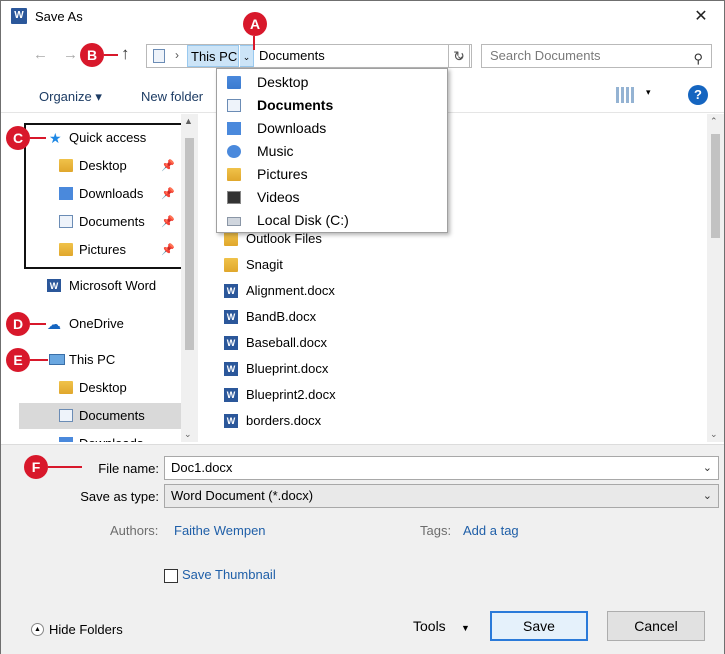 This screenshot has width=725, height=654. What do you see at coordinates (134, 530) in the screenshot?
I see `authors-label: Authors:` at bounding box center [134, 530].